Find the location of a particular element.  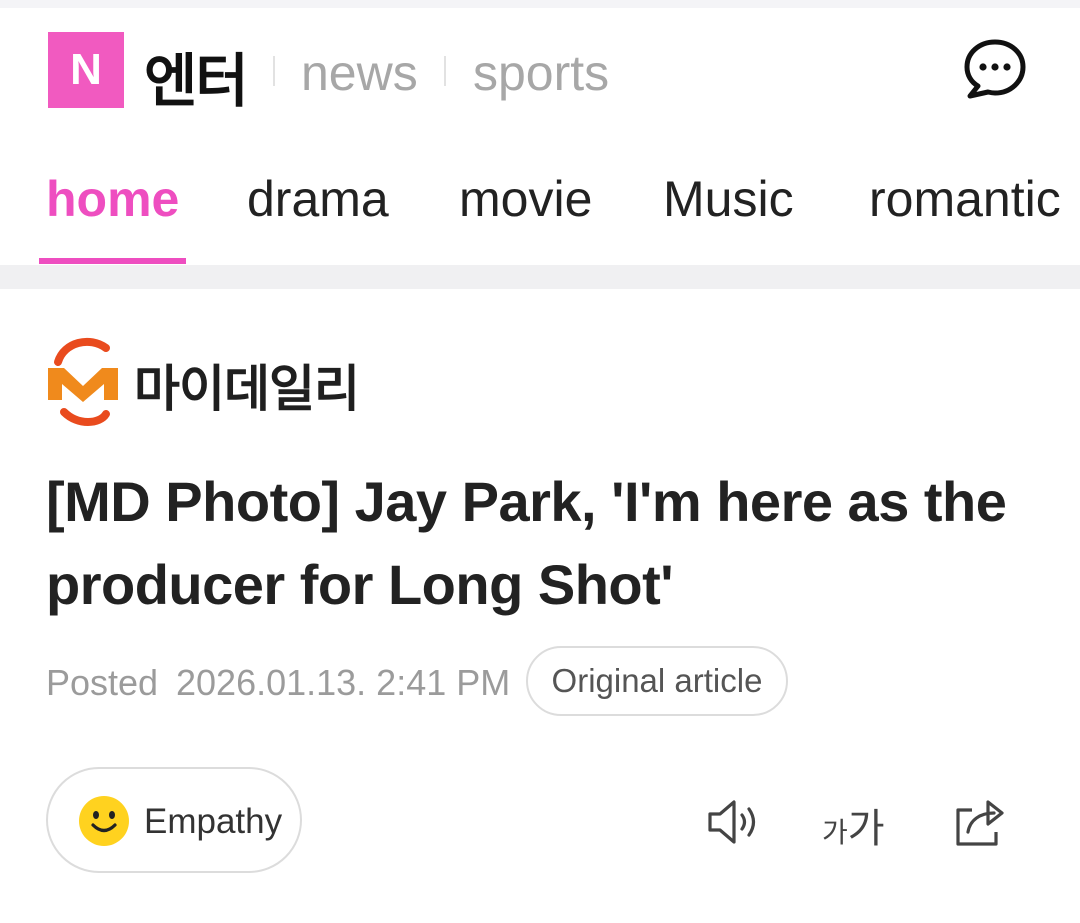

logo-letter: N is located at coordinates (86, 69).